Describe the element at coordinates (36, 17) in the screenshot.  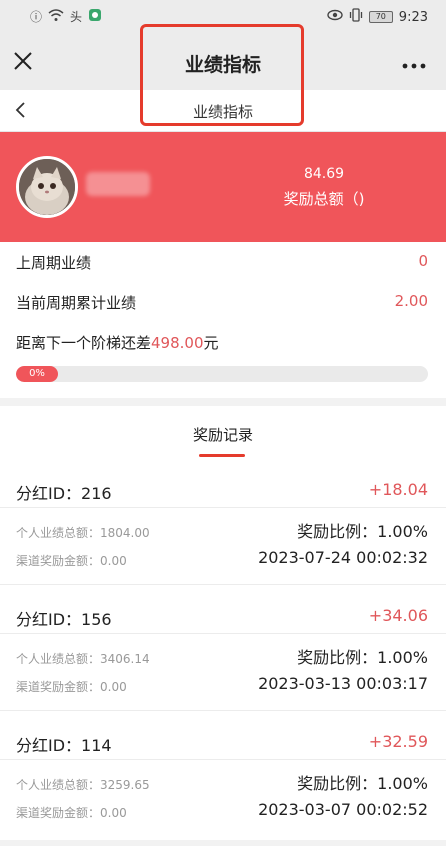
I see `alert-icon: ⓘ` at that location.